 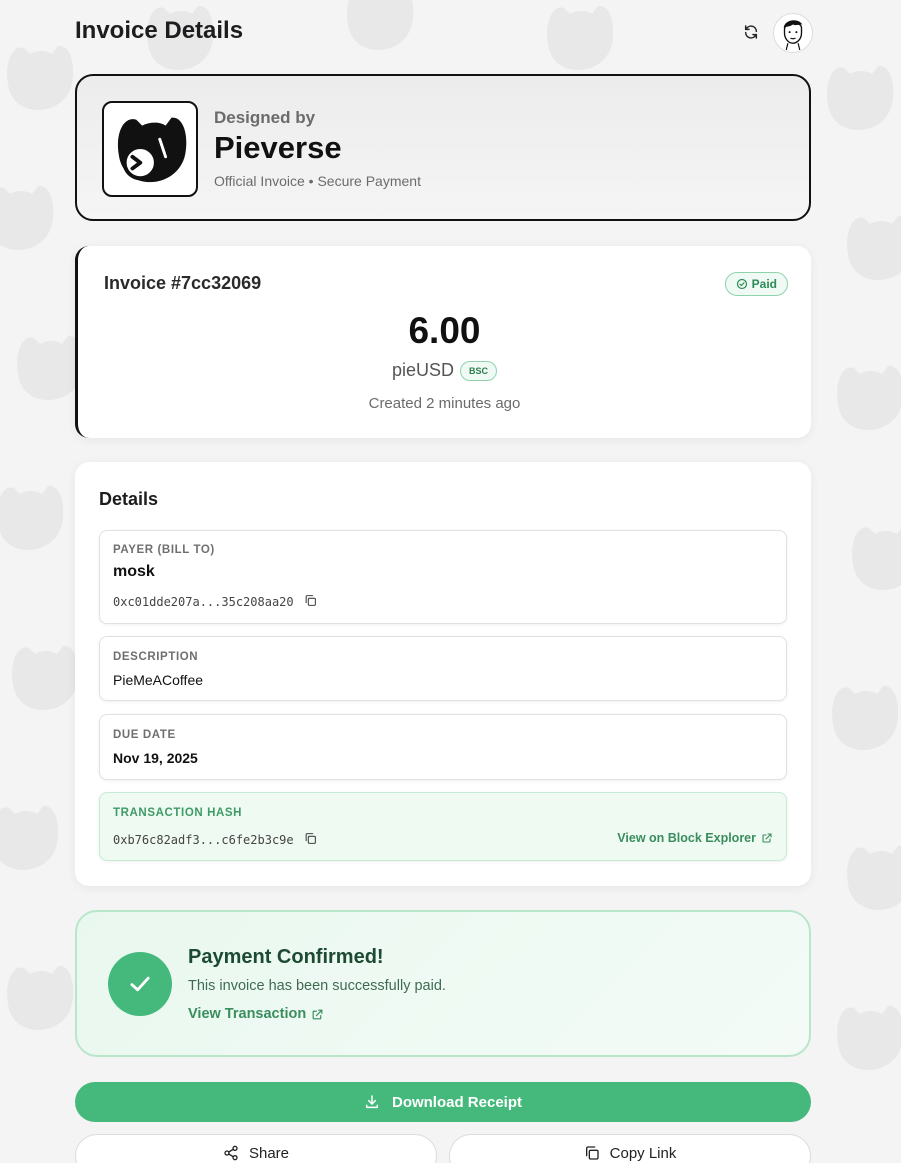 I want to click on currency-row: pieUSD BSC, so click(x=444, y=370).